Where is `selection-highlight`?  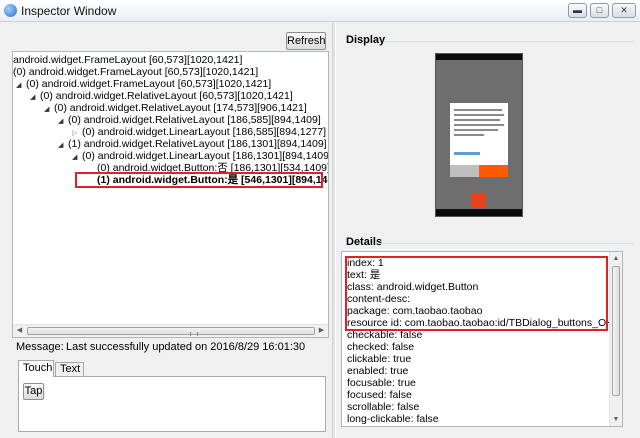 selection-highlight is located at coordinates (199, 180).